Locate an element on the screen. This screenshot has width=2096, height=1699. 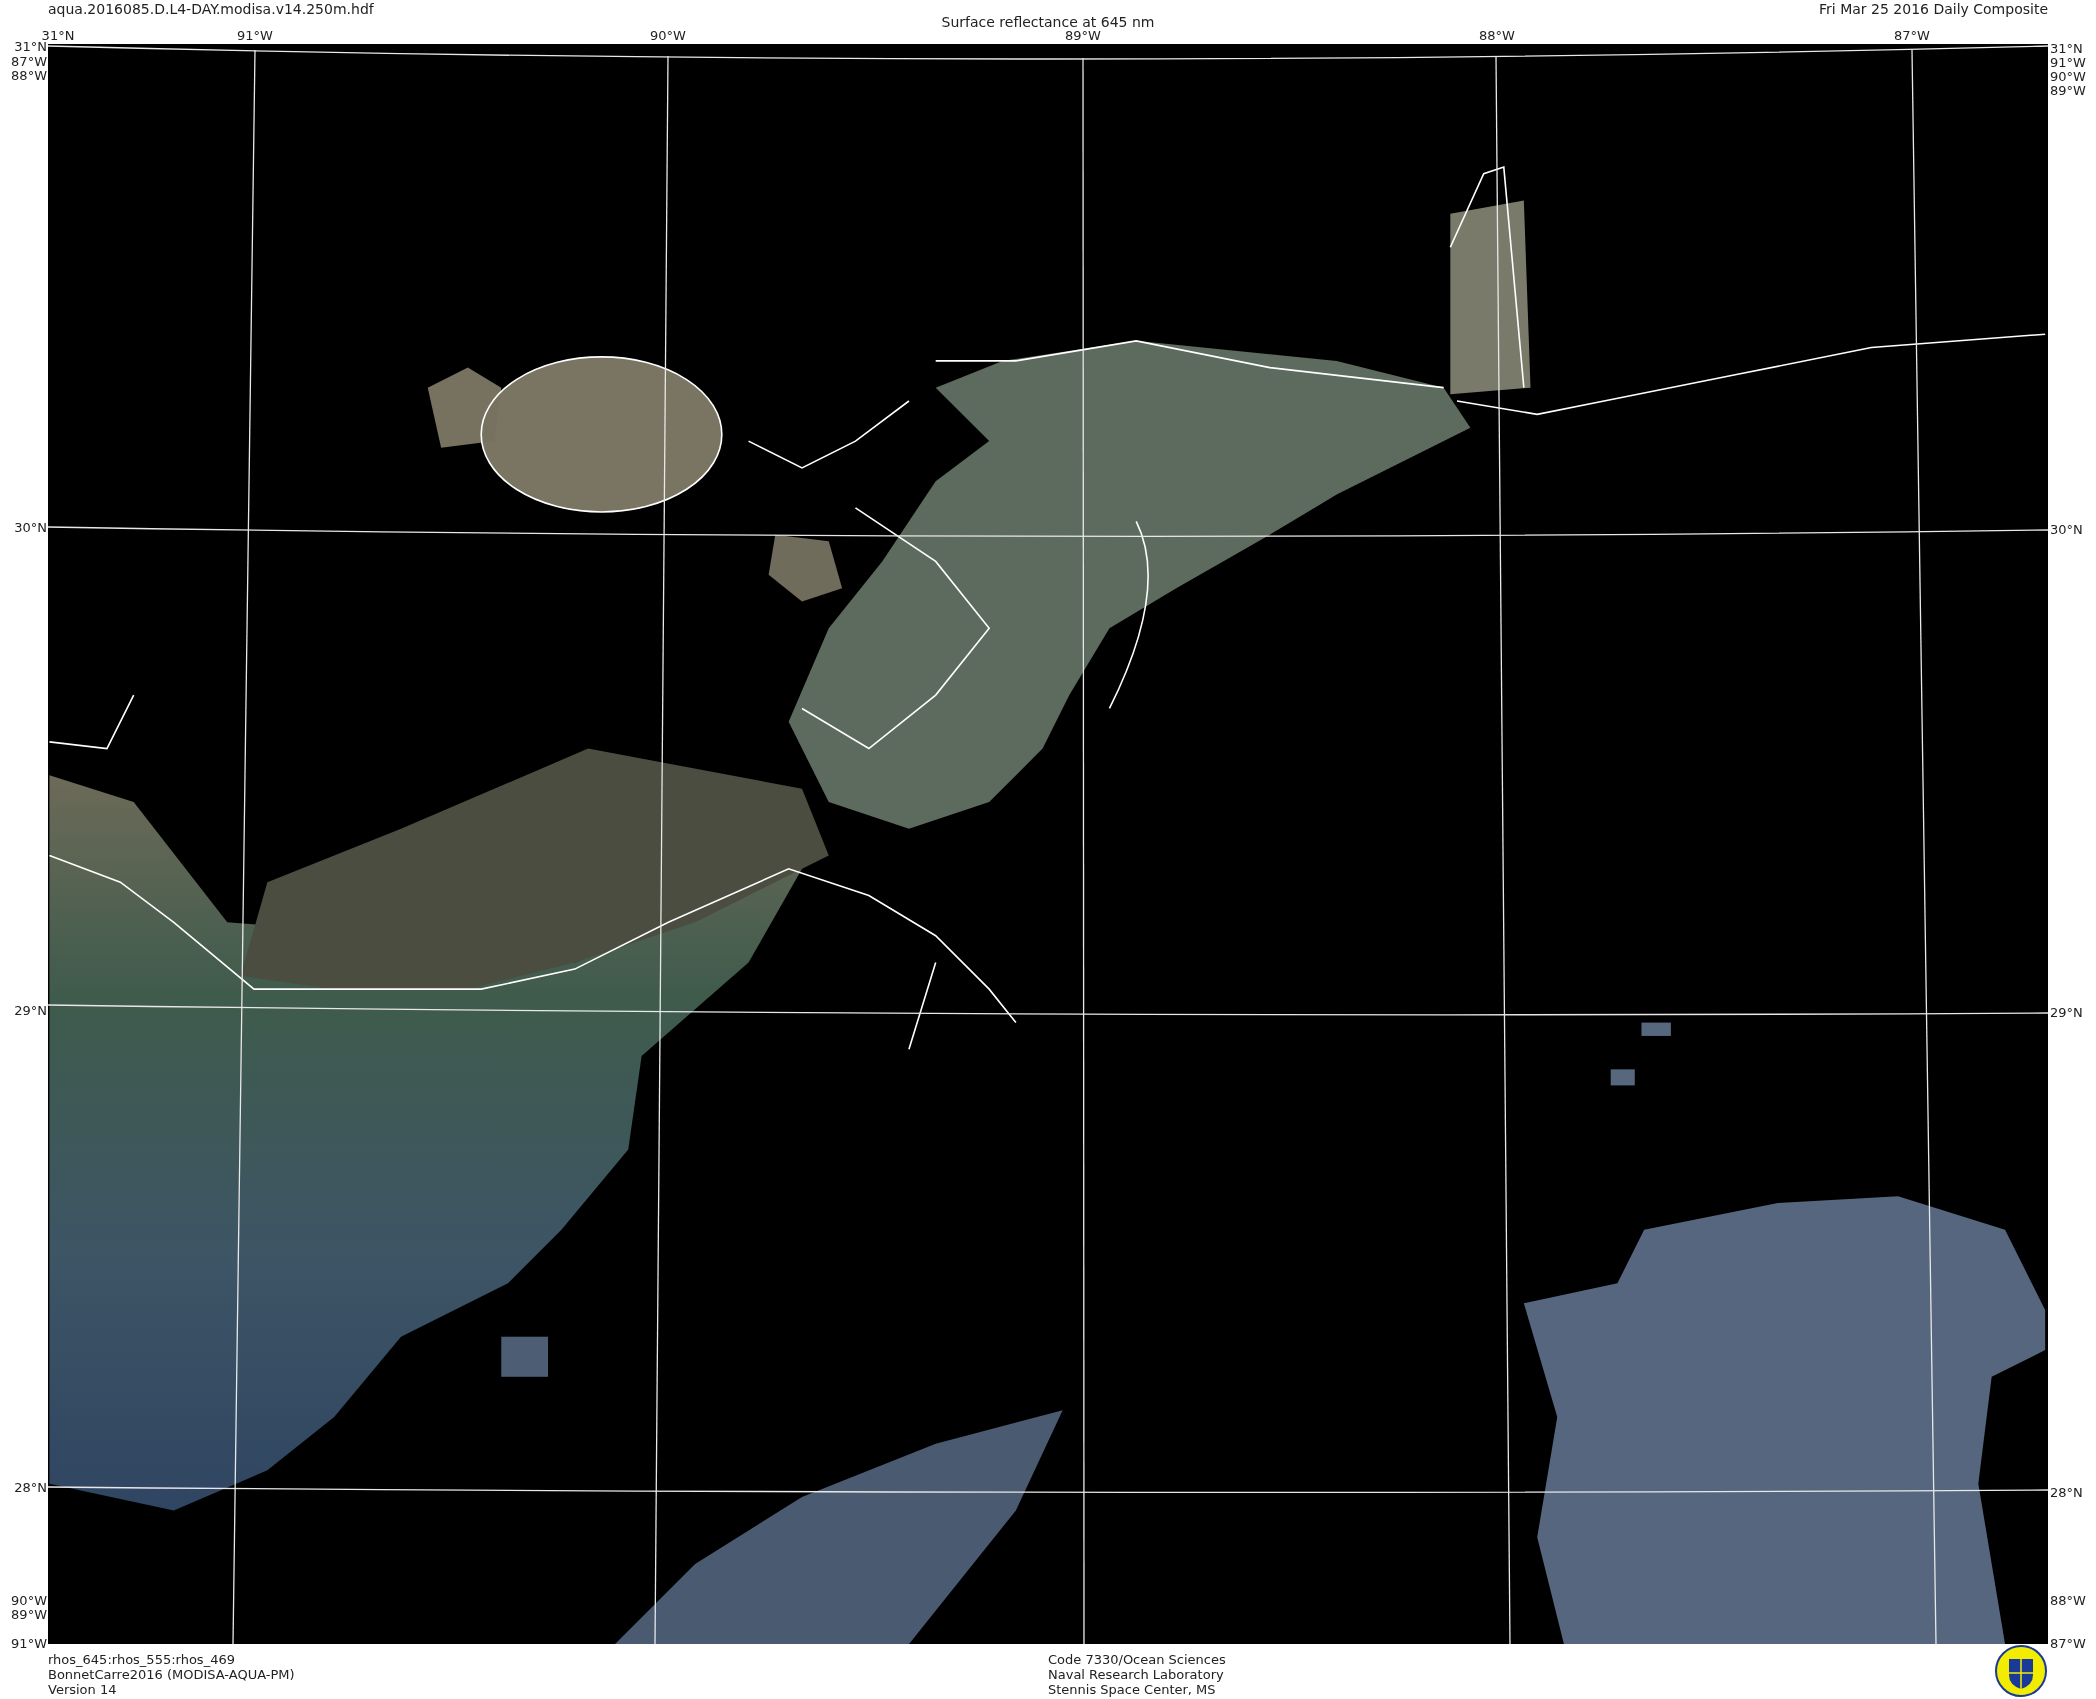
caption-line: Stennis Space Center, MS is located at coordinates (1132, 1689).